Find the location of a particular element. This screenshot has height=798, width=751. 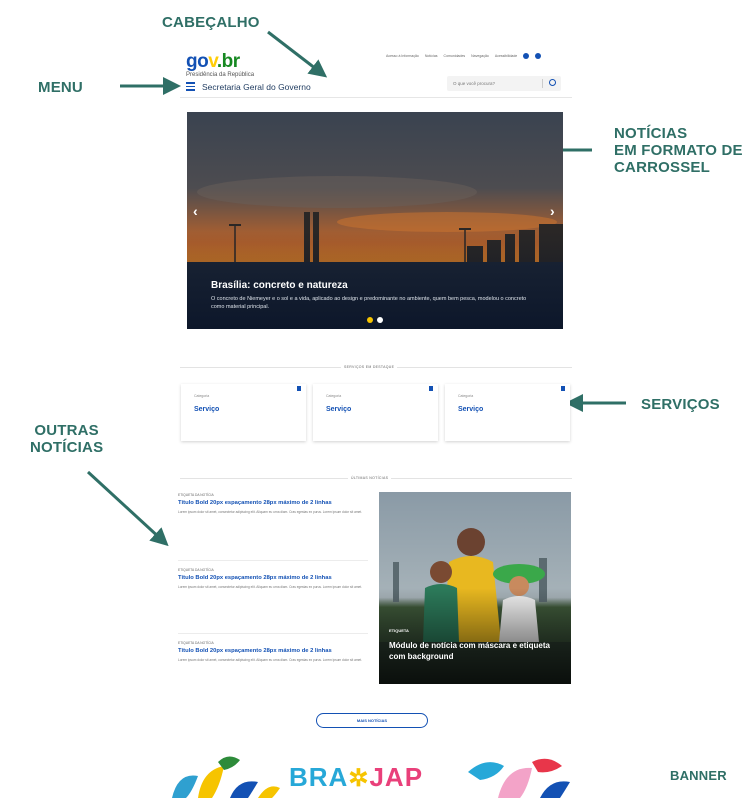

banner-left-flowers is located at coordinates (226, 777).